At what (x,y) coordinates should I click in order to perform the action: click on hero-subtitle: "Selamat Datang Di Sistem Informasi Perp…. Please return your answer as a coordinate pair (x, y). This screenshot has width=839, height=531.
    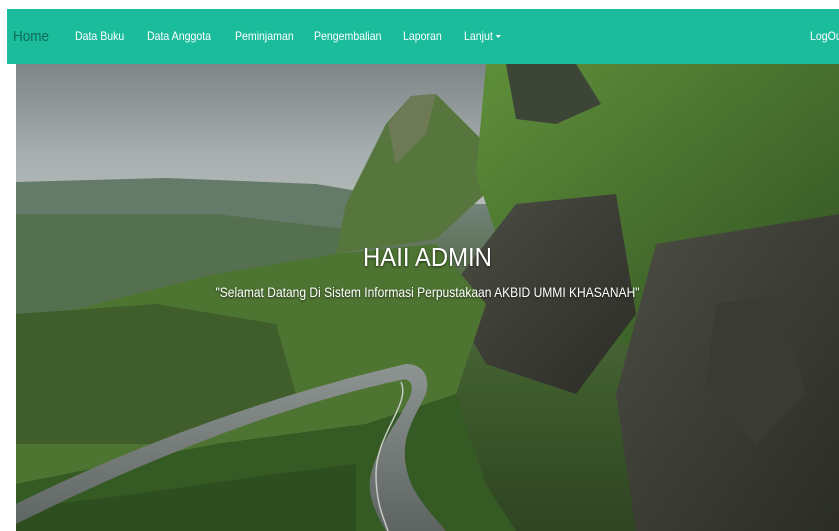
    Looking at the image, I should click on (427, 292).